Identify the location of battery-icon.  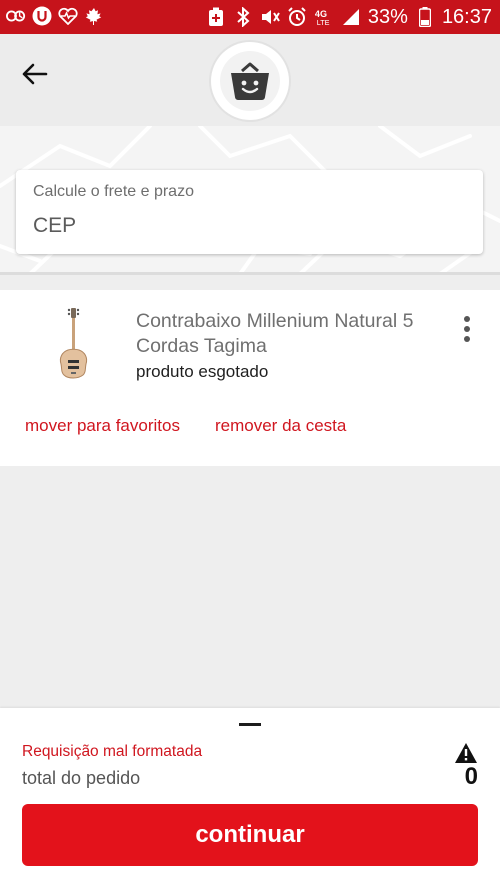
(425, 17).